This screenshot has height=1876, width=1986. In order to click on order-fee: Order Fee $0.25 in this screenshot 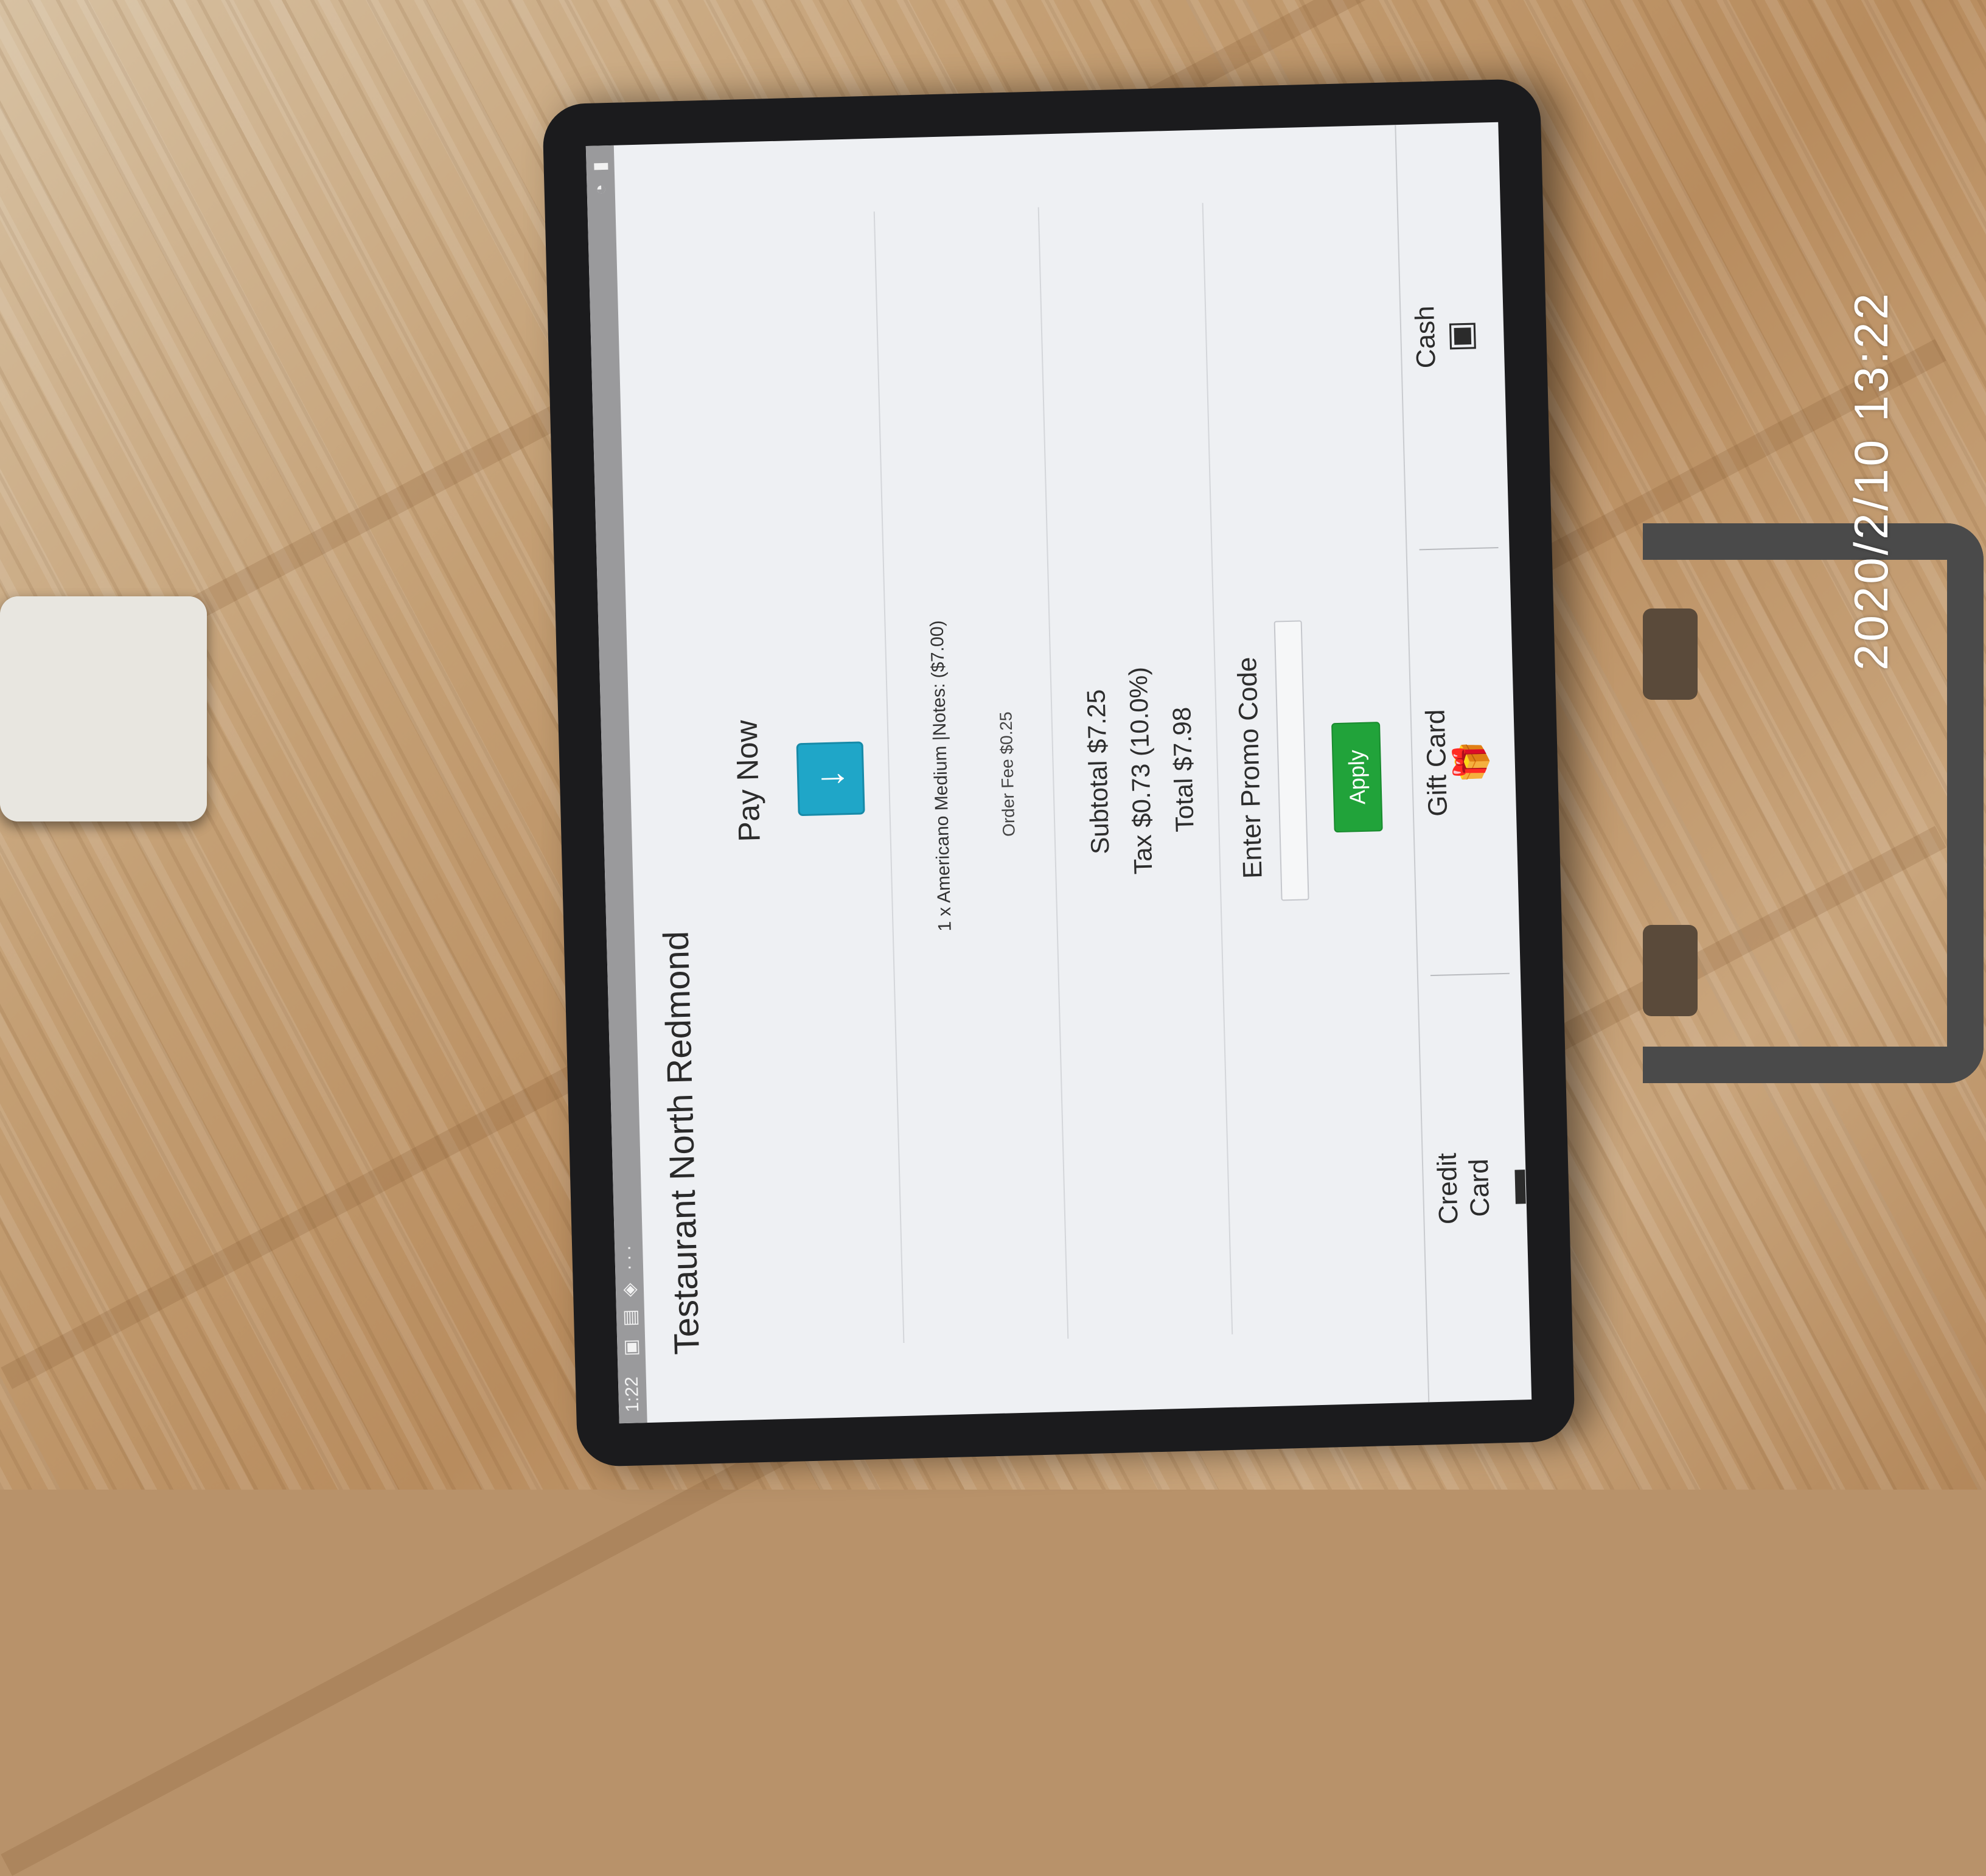, I will do `click(1007, 774)`.